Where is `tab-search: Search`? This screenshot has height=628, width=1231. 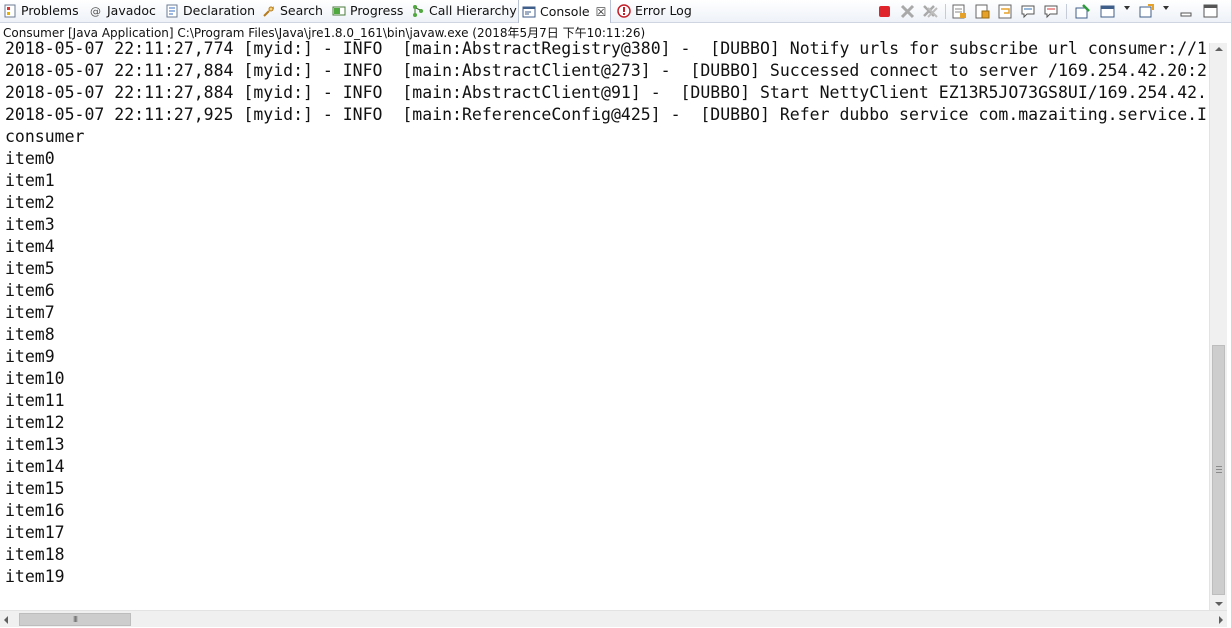 tab-search: Search is located at coordinates (292, 11).